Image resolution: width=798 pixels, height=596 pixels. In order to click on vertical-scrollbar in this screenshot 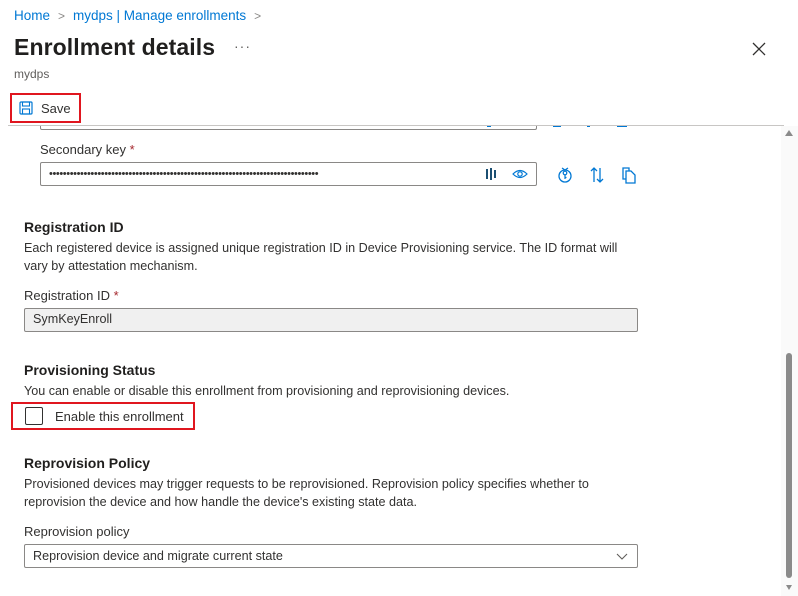, I will do `click(789, 361)`.